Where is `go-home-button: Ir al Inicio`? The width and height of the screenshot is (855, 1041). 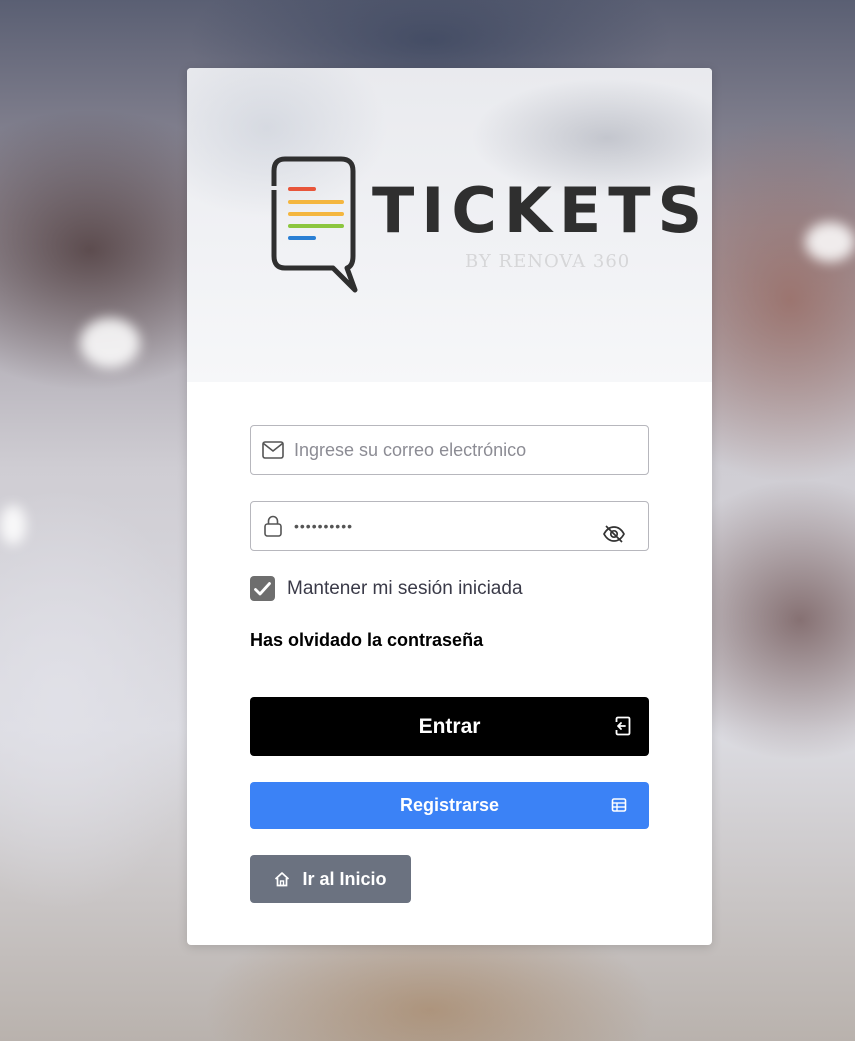
go-home-button: Ir al Inicio is located at coordinates (330, 879).